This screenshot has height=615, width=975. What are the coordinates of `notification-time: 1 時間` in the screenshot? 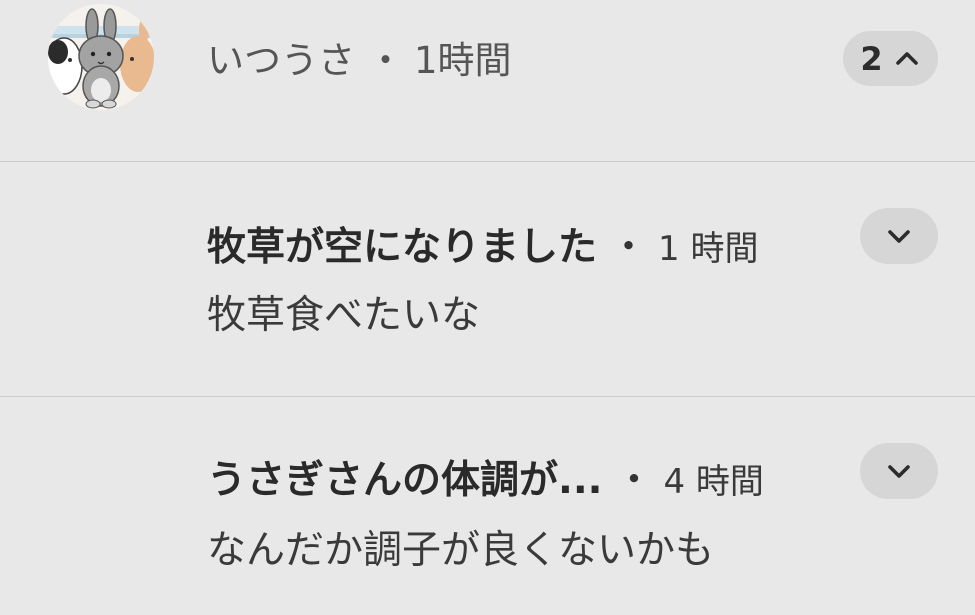 It's located at (708, 249).